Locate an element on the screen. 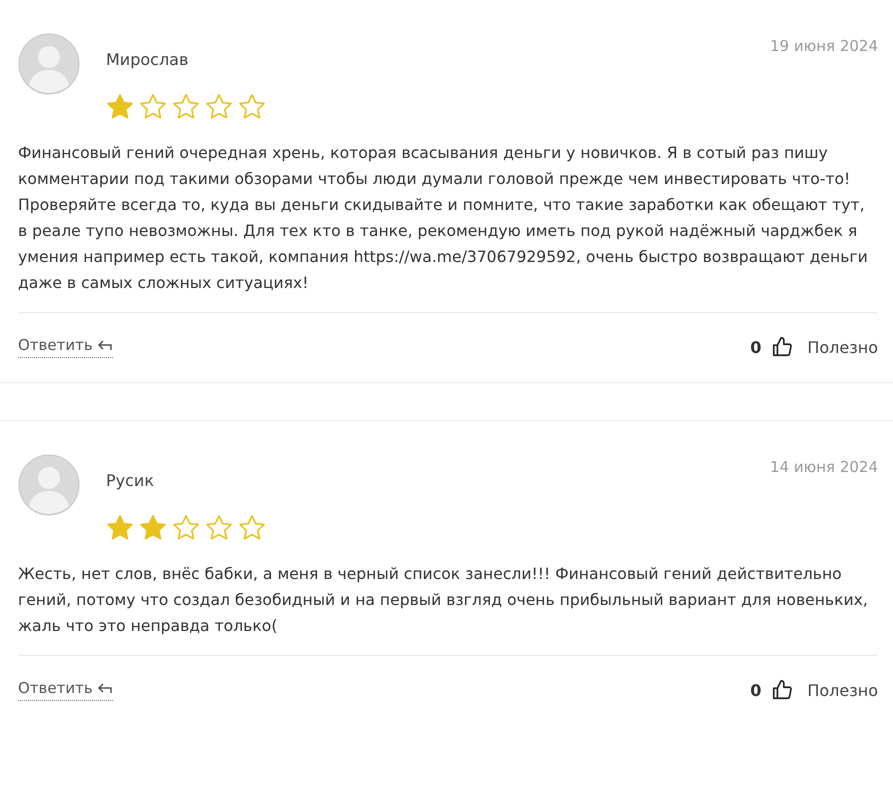  author-name: Мирослав is located at coordinates (148, 59).